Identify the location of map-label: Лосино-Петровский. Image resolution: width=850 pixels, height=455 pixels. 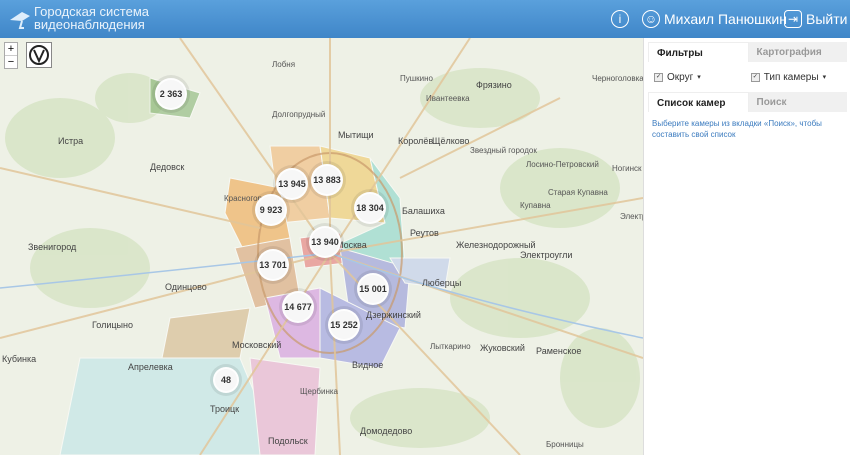
(562, 164).